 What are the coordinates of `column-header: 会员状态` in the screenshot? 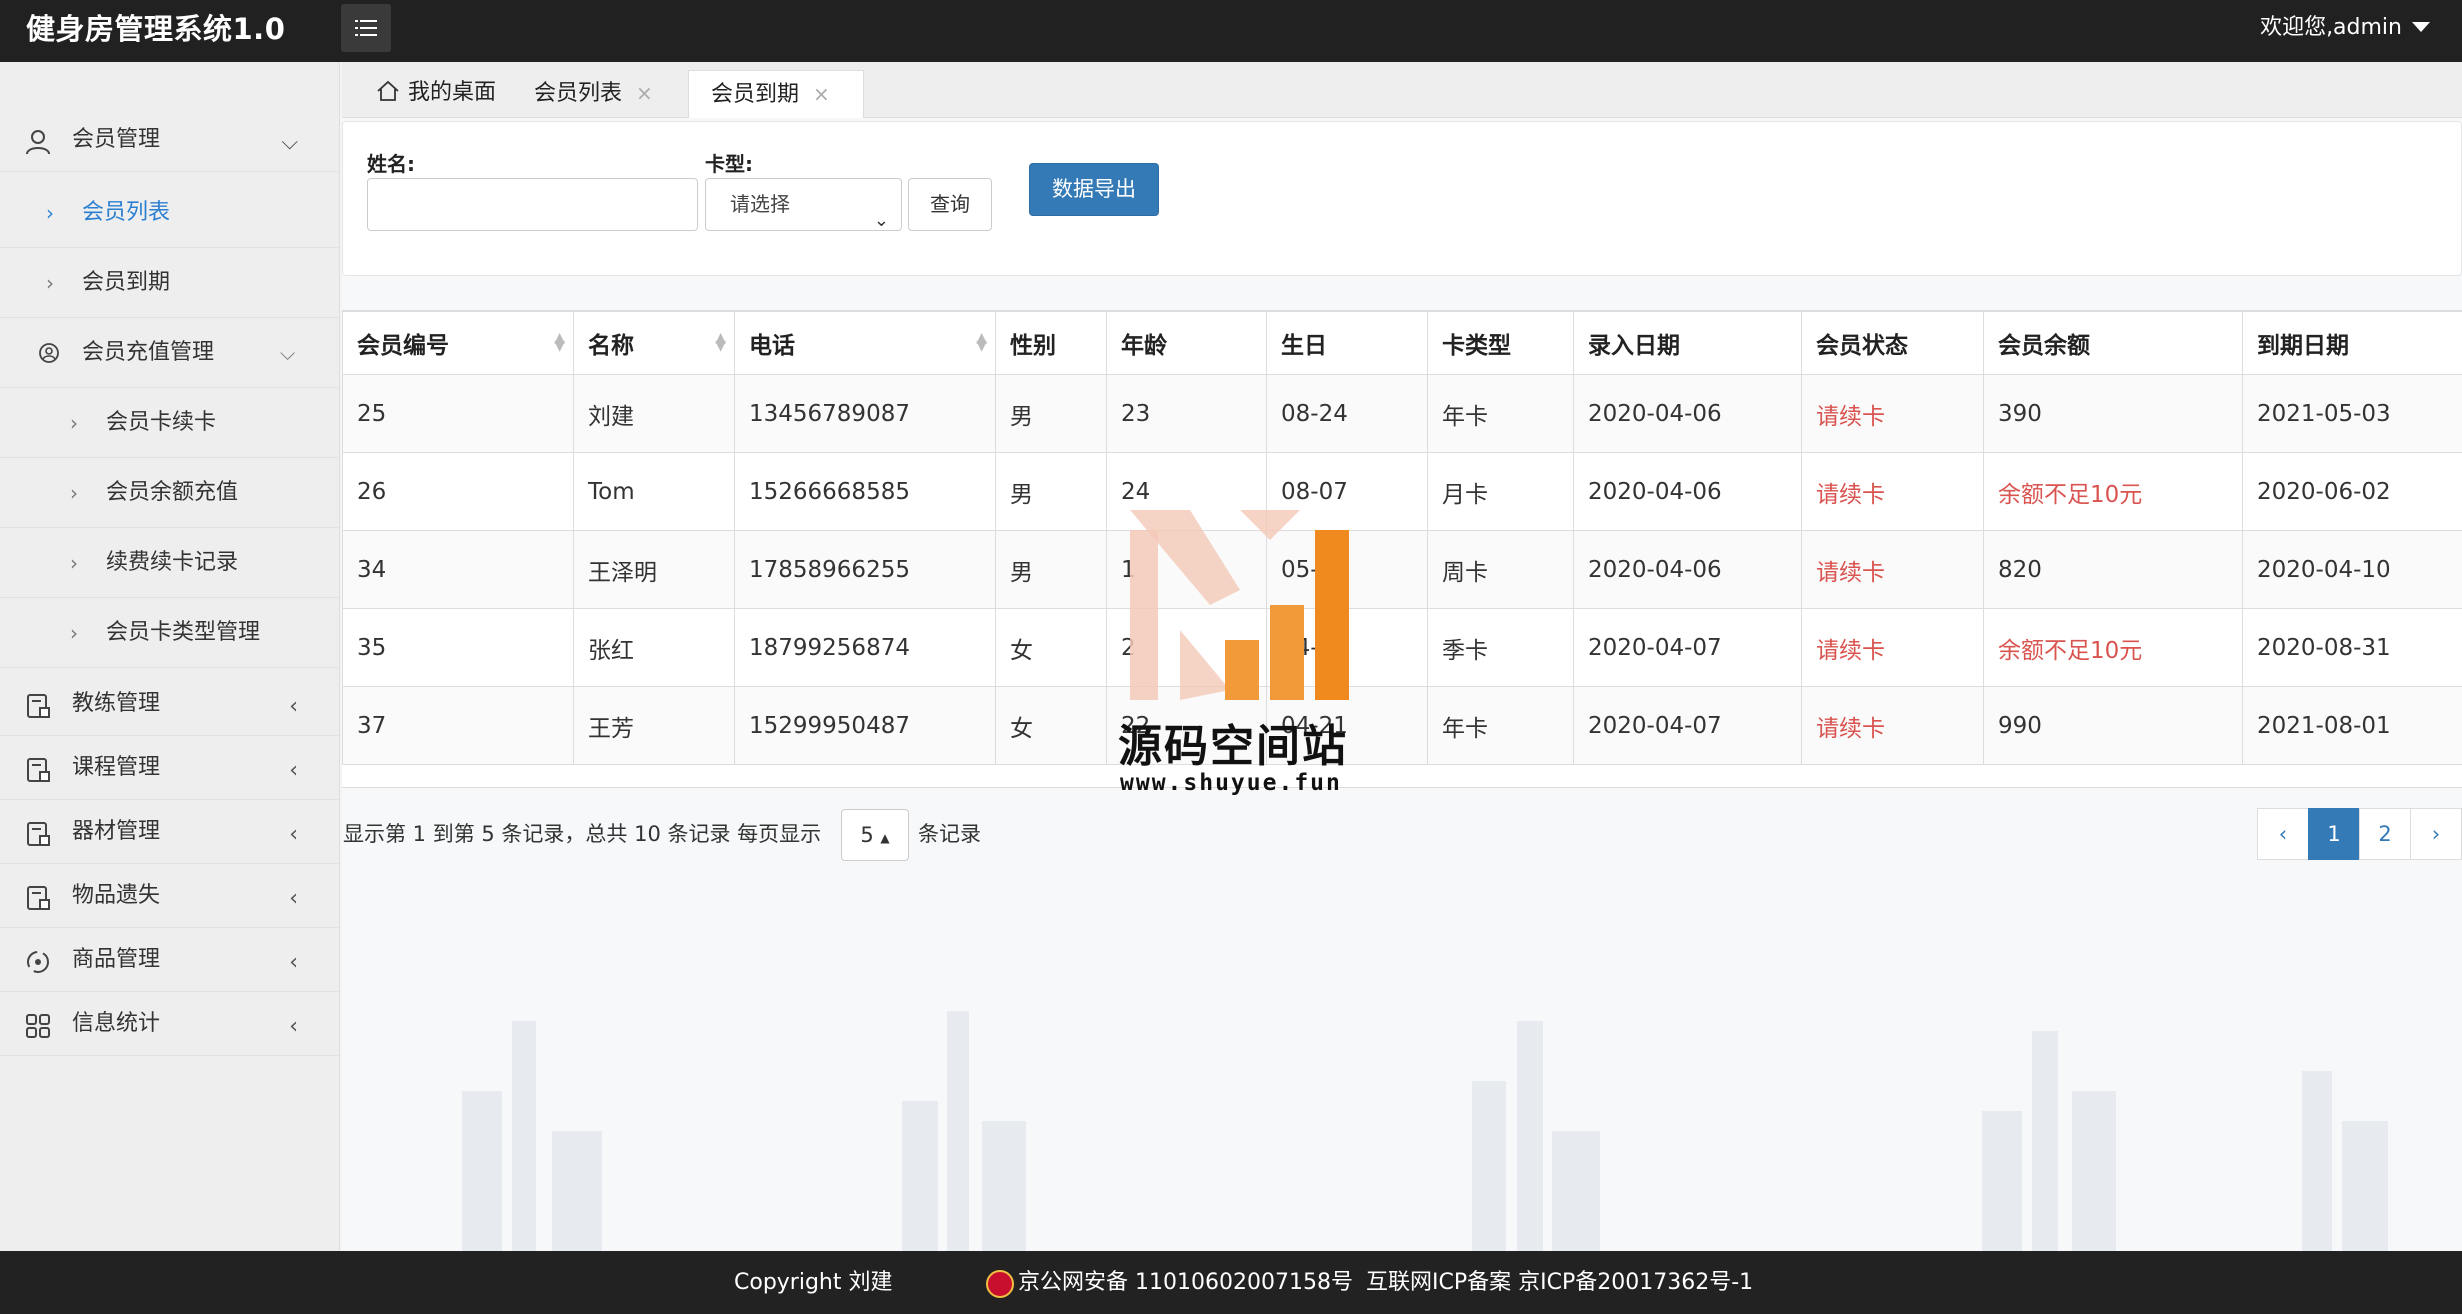 It's located at (1892, 343).